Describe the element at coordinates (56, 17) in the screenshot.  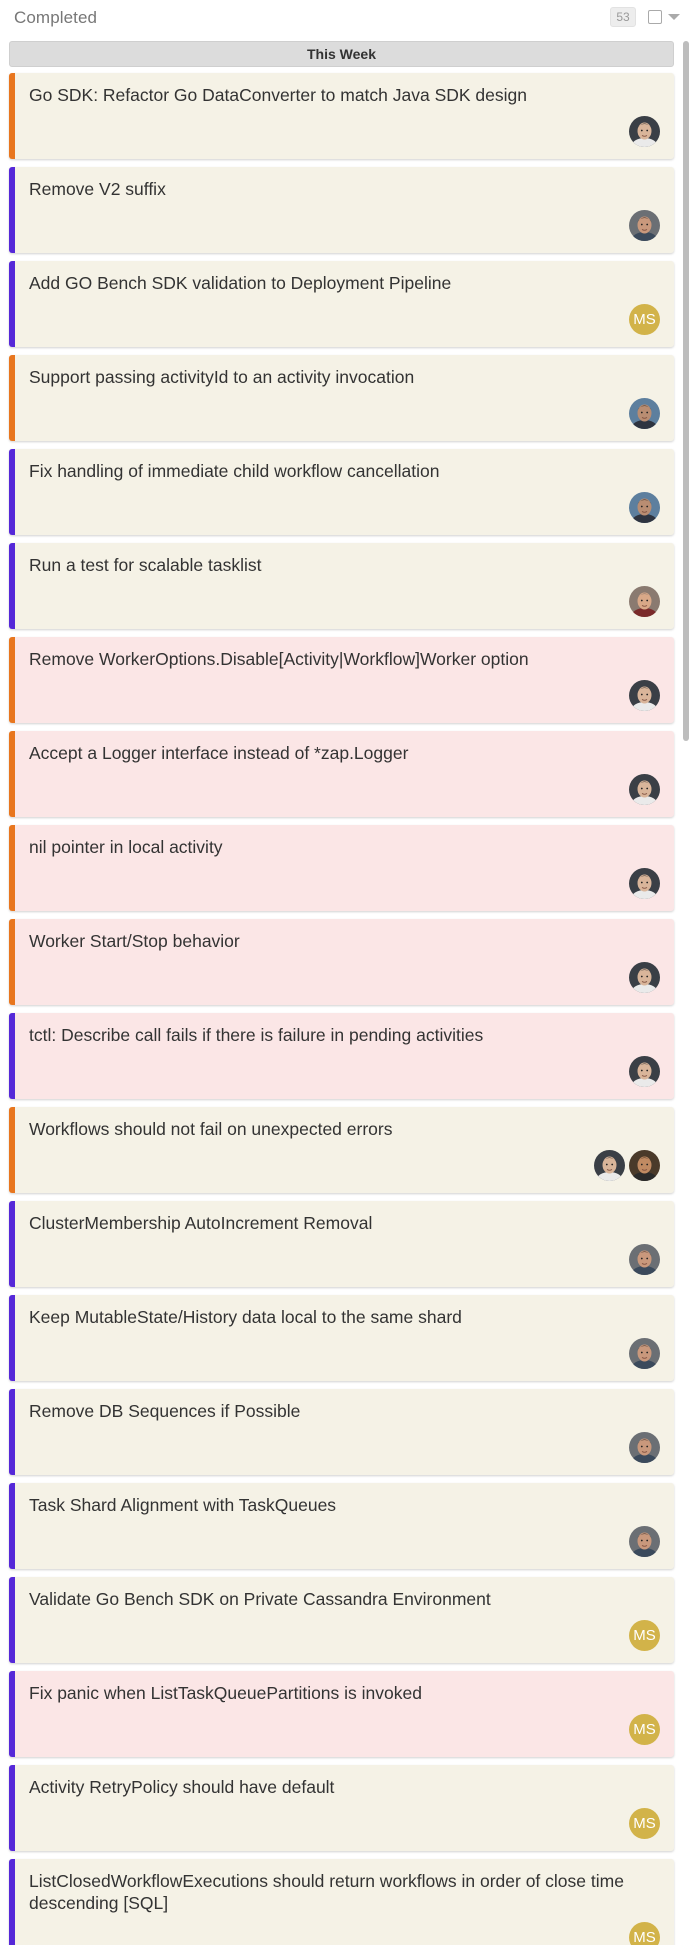
I see `column-title: Completed` at that location.